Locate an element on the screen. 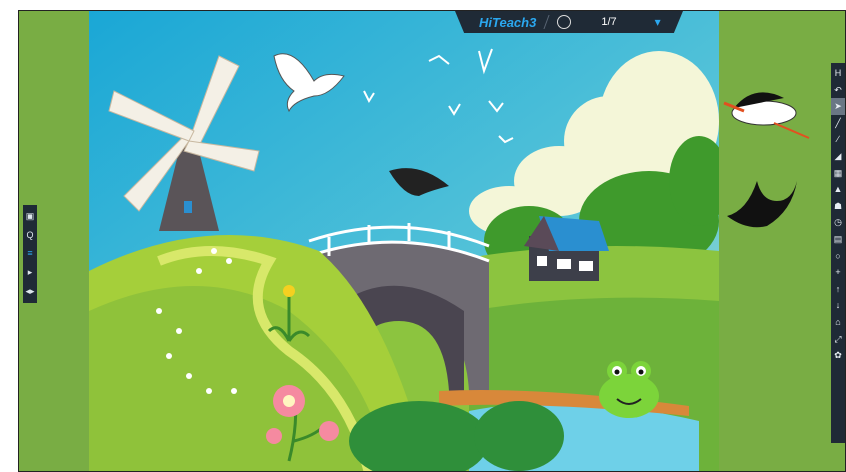 This screenshot has width=846, height=472. museum-icon: ⌂ is located at coordinates (838, 322).